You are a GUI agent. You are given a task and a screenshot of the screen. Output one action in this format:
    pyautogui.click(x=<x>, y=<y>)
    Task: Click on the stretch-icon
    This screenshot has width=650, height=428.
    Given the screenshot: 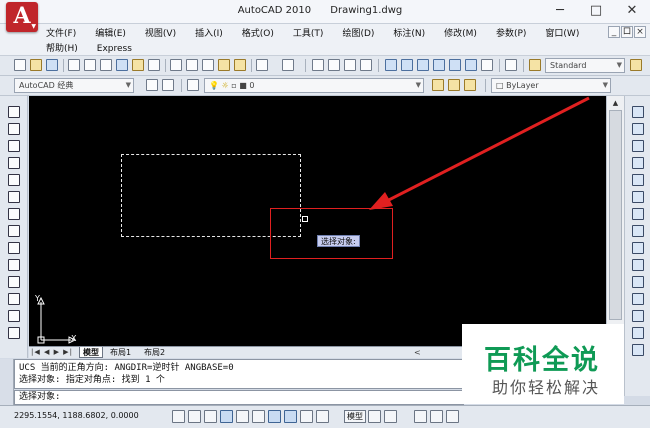 What is the action you would take?
    pyautogui.click(x=638, y=248)
    